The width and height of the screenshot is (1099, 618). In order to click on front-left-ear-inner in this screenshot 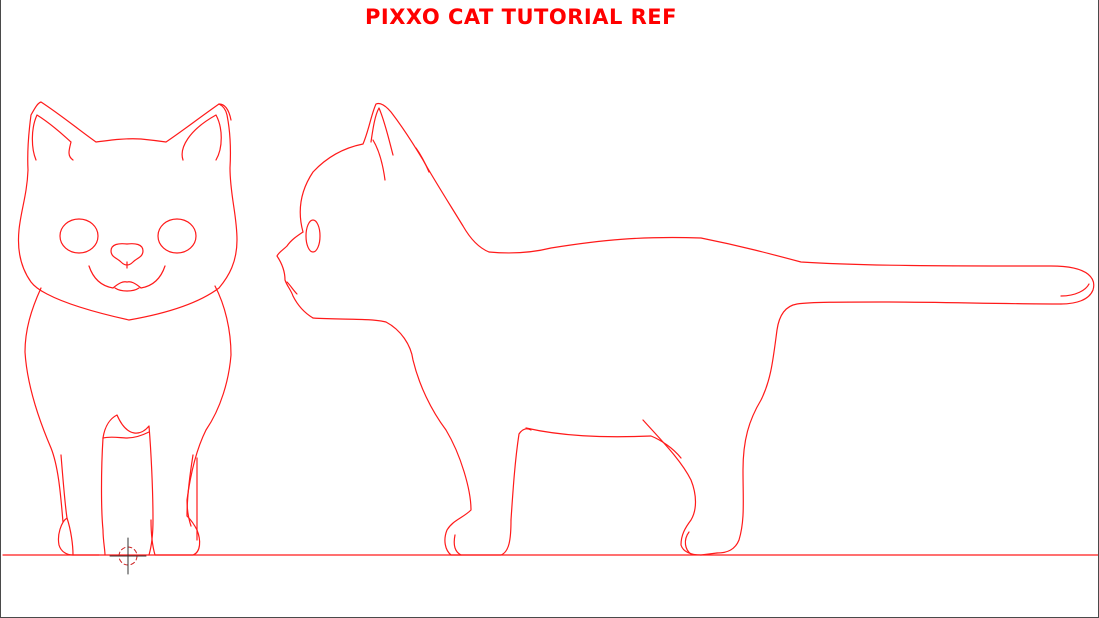, I will do `click(52, 137)`.